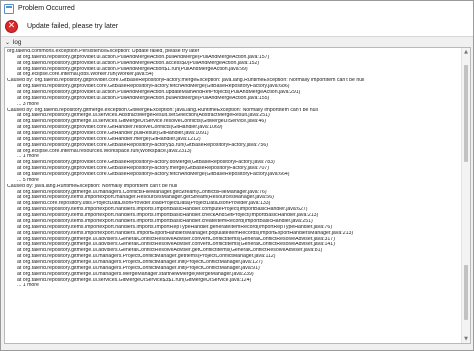  Describe the element at coordinates (17, 42) in the screenshot. I see `log-section-label: log` at that location.